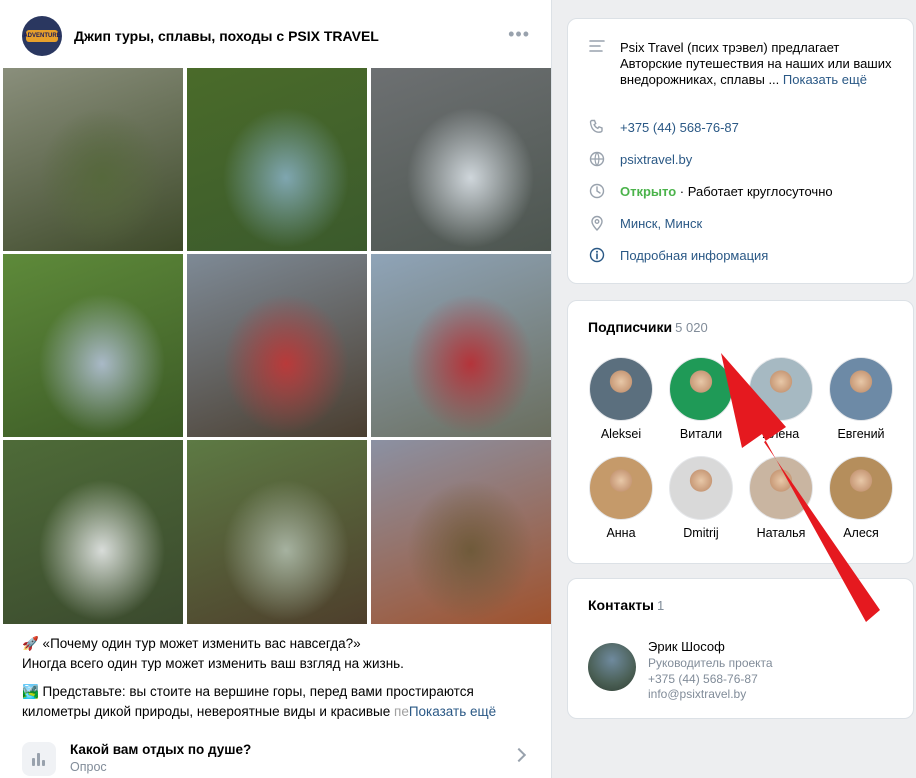 Image resolution: width=916 pixels, height=778 pixels. I want to click on avatar-logo-text: ADVENTURE, so click(42, 36).